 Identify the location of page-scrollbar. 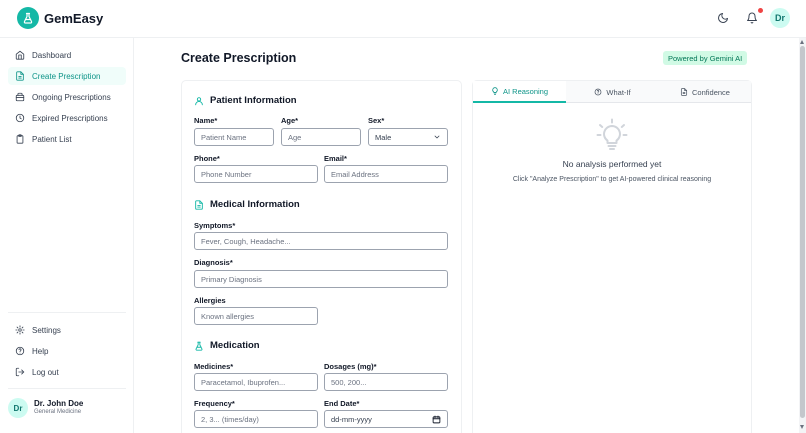
(802, 235).